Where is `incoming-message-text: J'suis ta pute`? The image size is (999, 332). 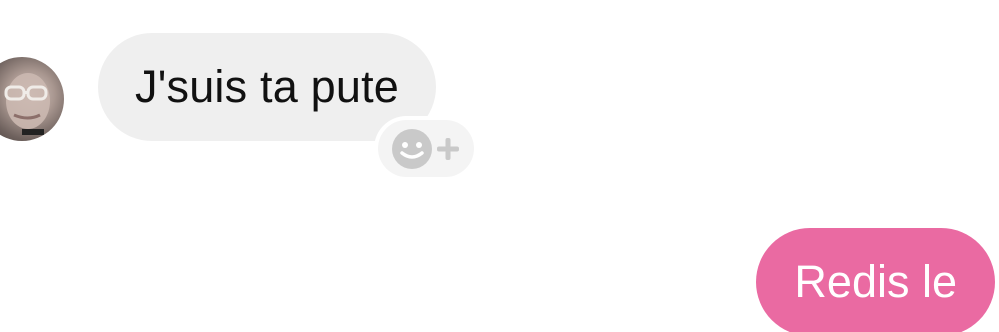
incoming-message-text: J'suis ta pute is located at coordinates (267, 86).